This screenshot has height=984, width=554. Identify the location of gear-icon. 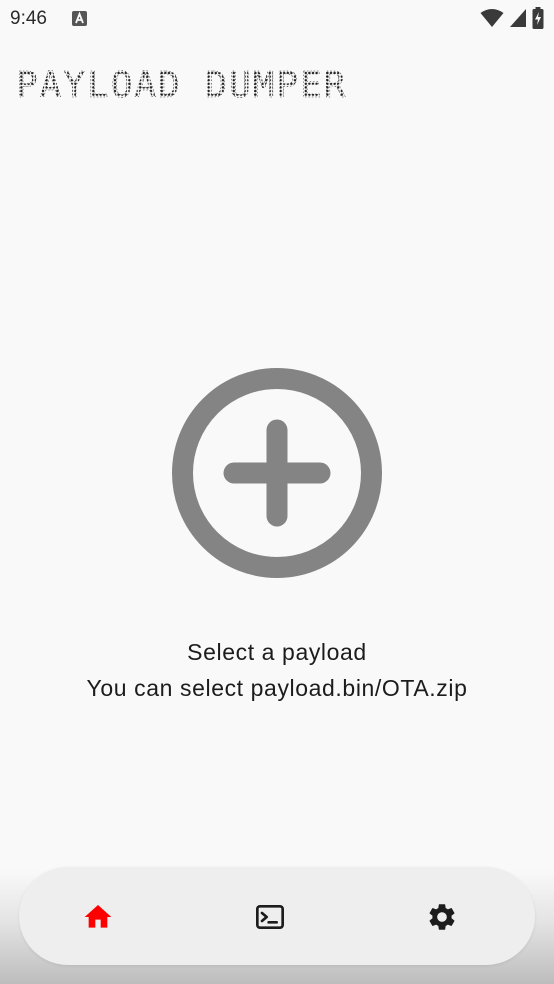
(442, 917).